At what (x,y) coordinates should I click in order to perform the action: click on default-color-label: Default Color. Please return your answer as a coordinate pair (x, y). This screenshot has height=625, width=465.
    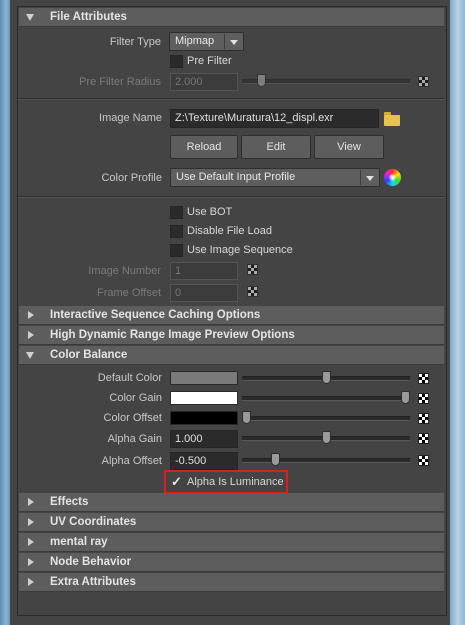
    Looking at the image, I should click on (129, 378).